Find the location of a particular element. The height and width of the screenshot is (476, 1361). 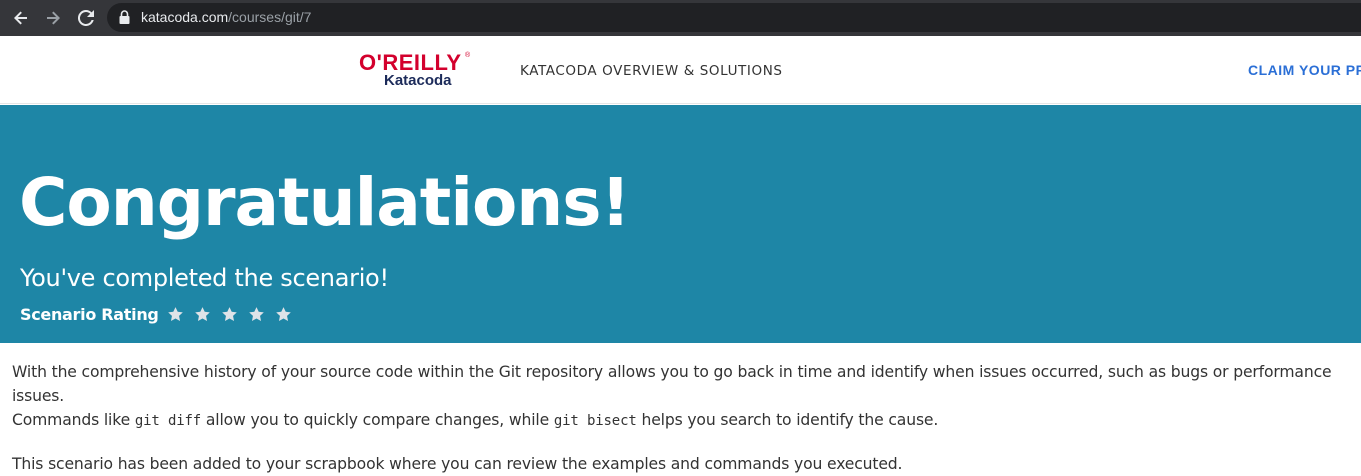

completion-subtitle: You've completed the scenario! is located at coordinates (204, 278).